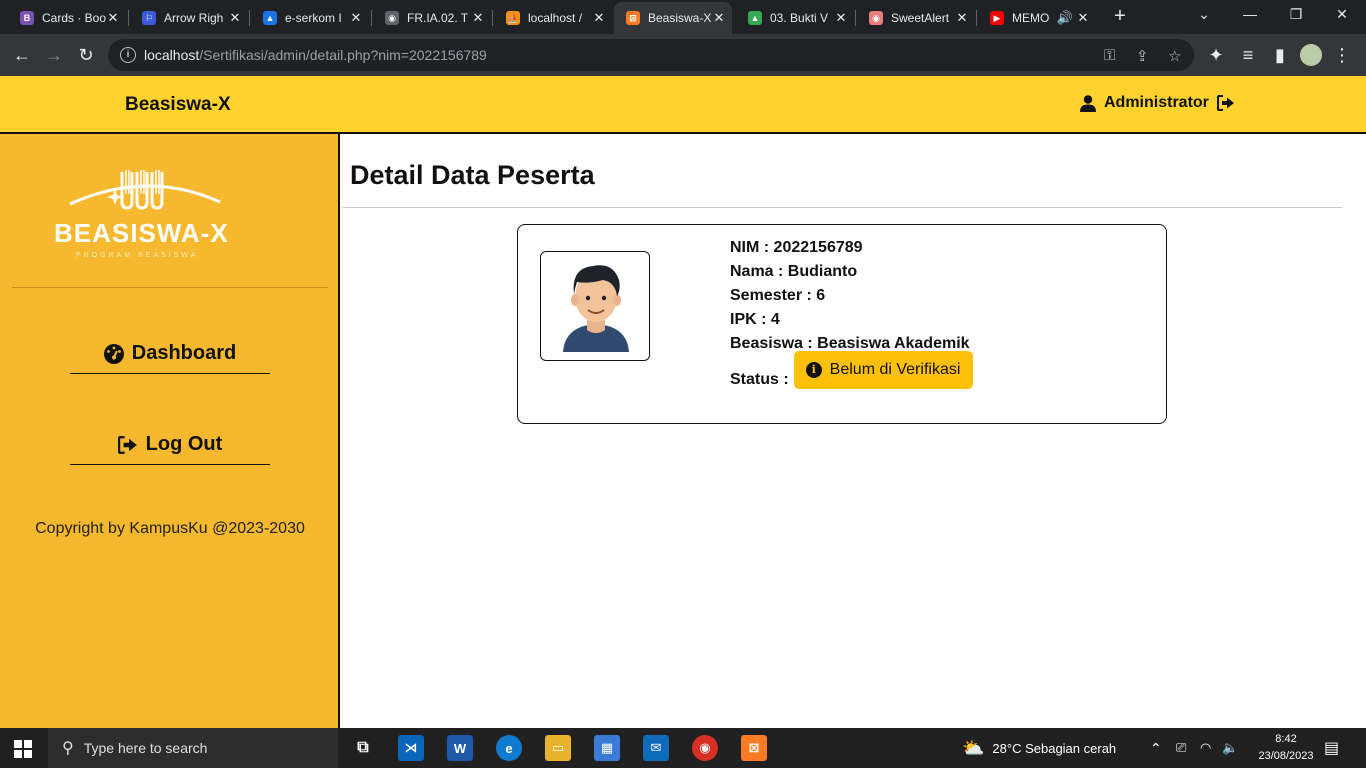  I want to click on logo-subtitle: PROGRAM BEASISWA, so click(137, 255).